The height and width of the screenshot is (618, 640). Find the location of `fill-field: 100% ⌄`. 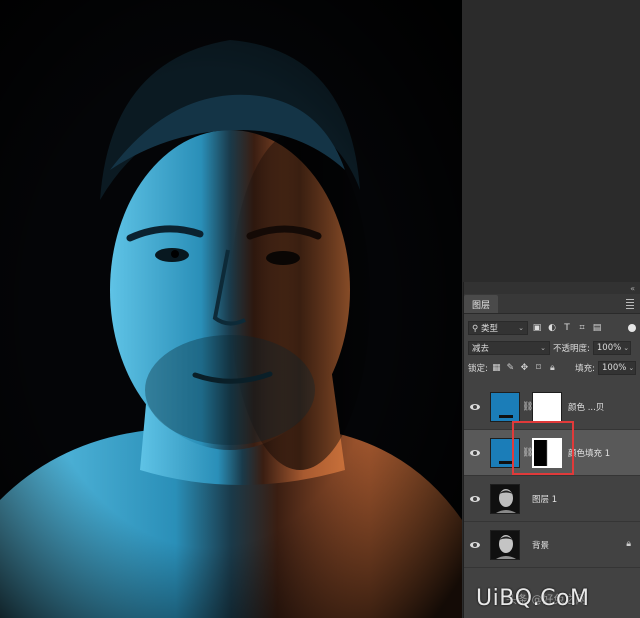

fill-field: 100% ⌄ is located at coordinates (617, 368).